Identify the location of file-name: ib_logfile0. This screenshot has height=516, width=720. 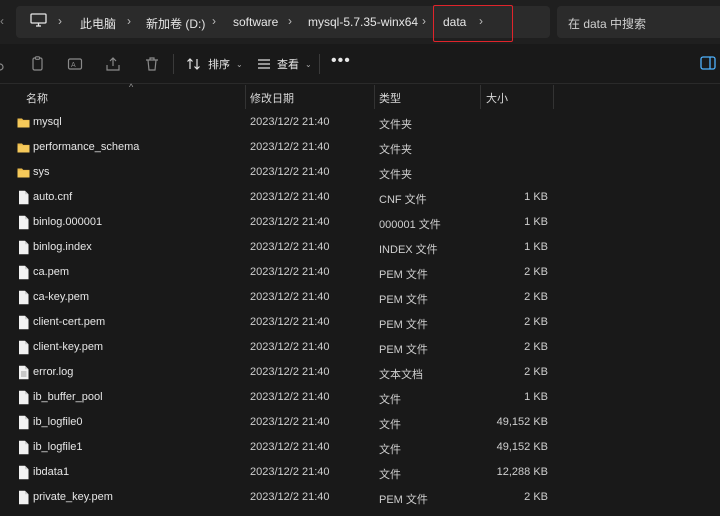
(58, 422).